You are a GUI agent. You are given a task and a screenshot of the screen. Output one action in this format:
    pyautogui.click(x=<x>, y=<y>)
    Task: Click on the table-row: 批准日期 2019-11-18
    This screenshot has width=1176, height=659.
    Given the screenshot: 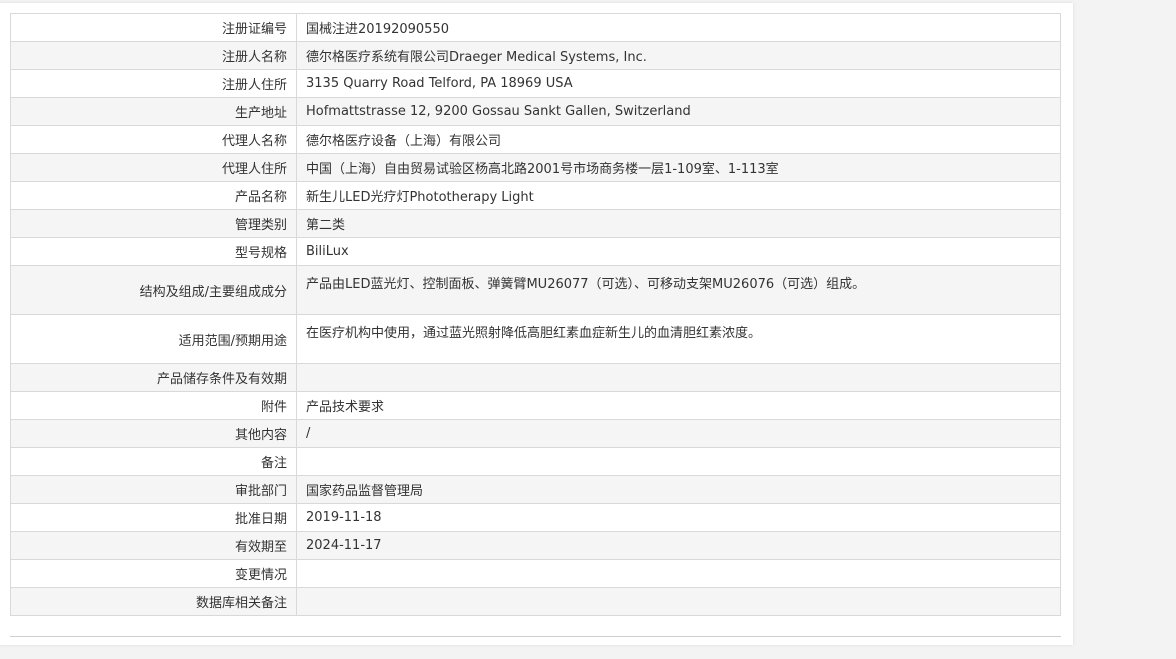 What is the action you would take?
    pyautogui.click(x=535, y=517)
    